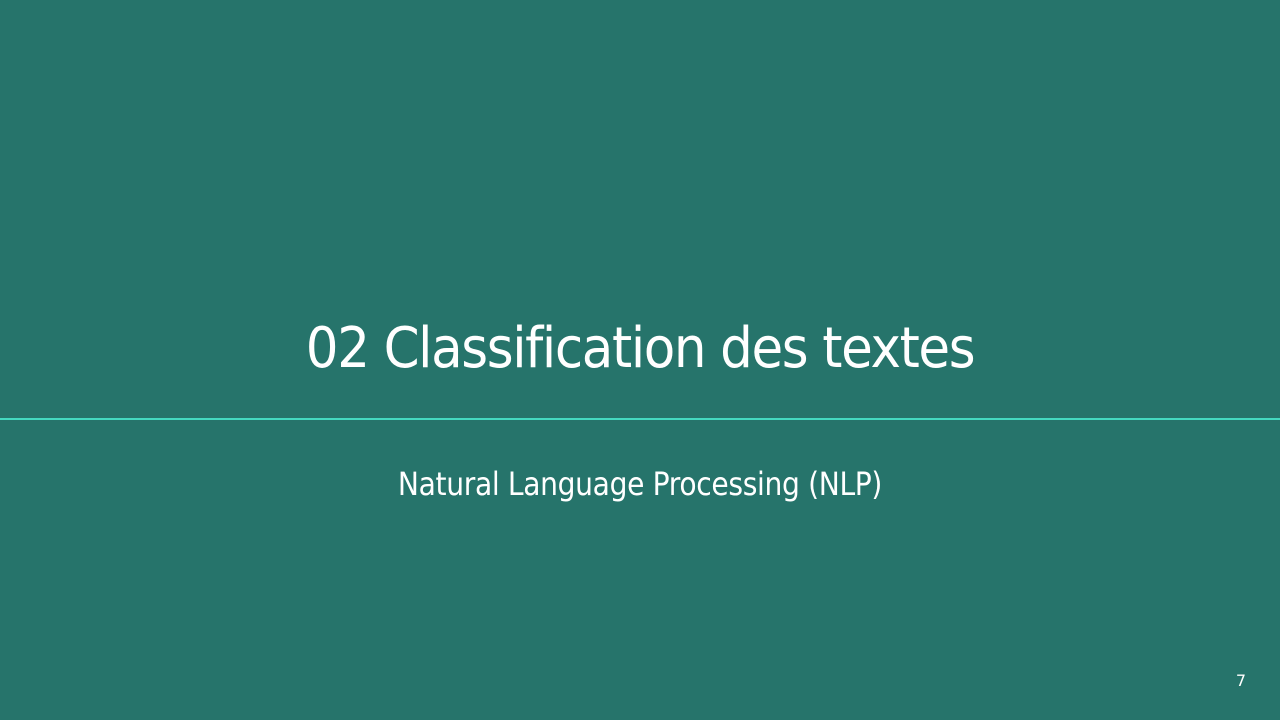  I want to click on page-number: 7, so click(1240, 680).